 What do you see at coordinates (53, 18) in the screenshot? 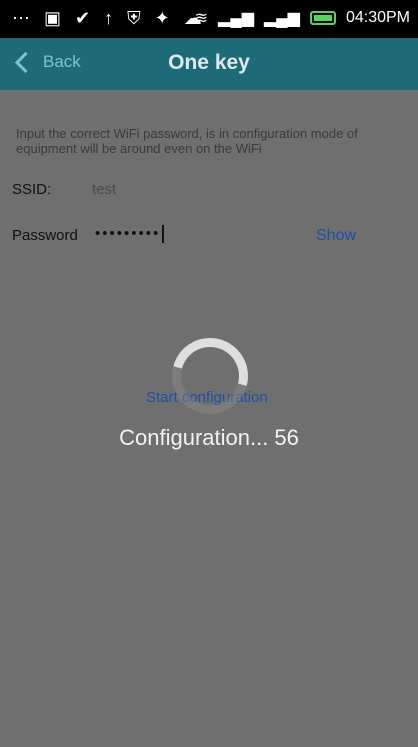
I see `image-icon: ▣` at bounding box center [53, 18].